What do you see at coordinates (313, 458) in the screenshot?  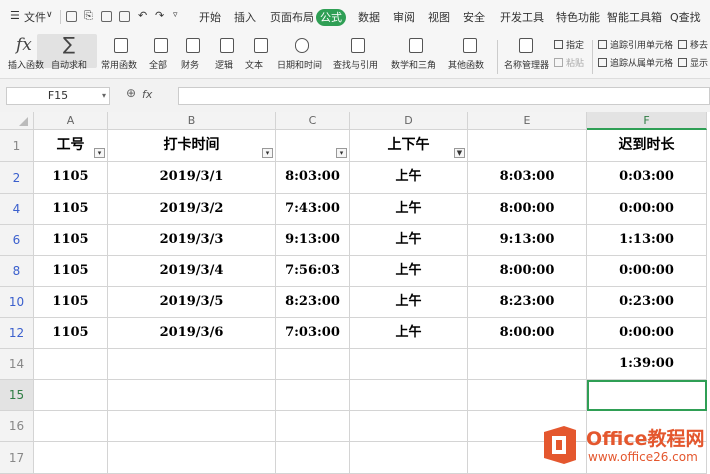 I see `cell-c17` at bounding box center [313, 458].